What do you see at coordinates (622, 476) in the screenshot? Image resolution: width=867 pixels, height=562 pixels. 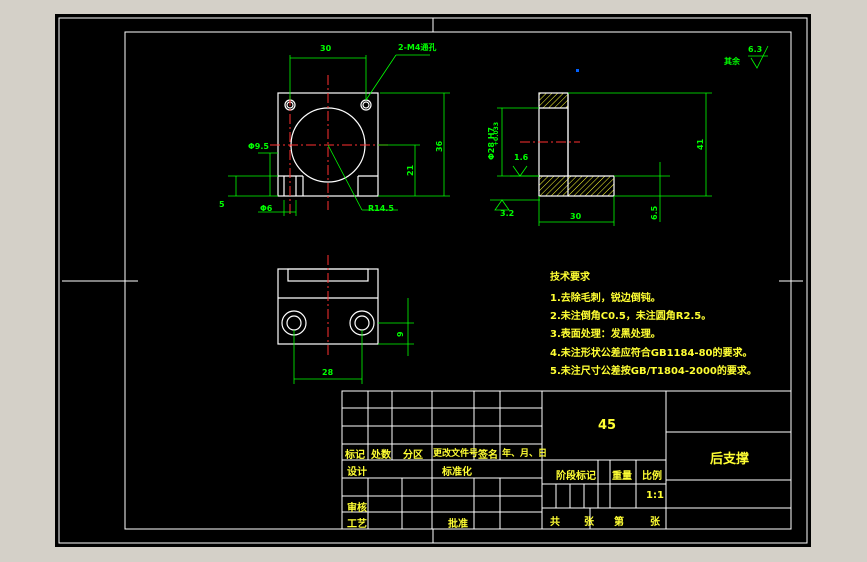 I see `weight-label: 重量` at bounding box center [622, 476].